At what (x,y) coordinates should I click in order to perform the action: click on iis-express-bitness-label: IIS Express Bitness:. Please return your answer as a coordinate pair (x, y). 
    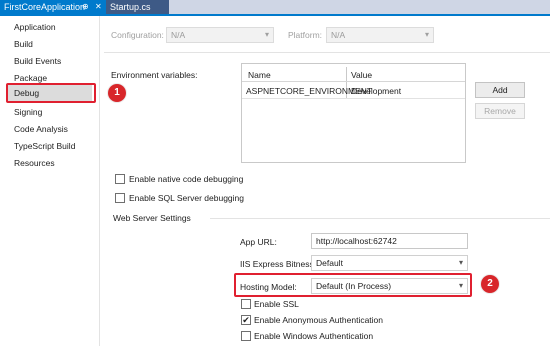
    Looking at the image, I should click on (278, 264).